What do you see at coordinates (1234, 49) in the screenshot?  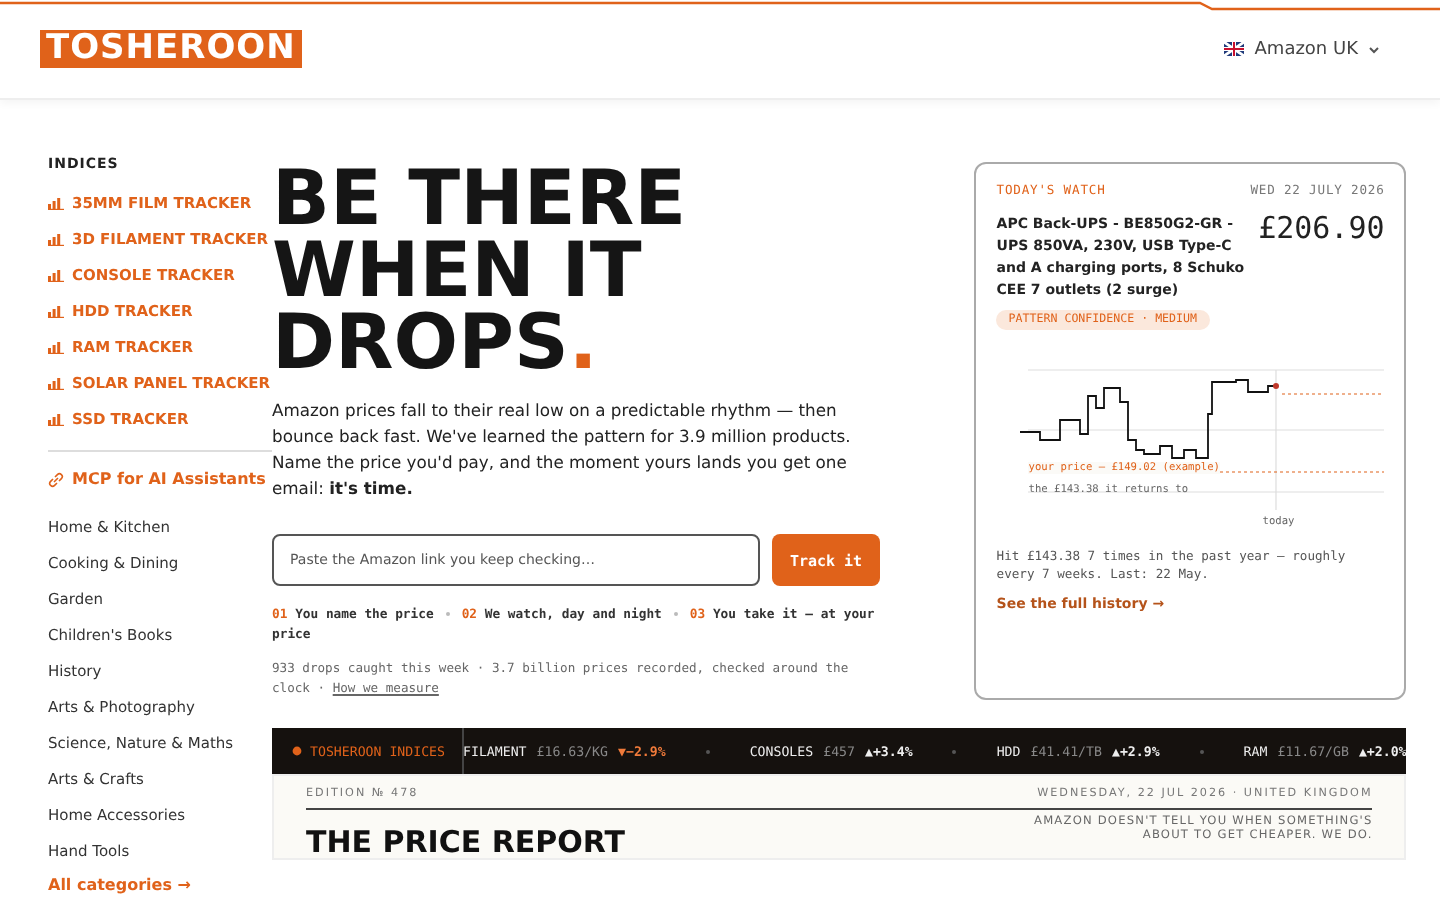 I see `flag-icon` at bounding box center [1234, 49].